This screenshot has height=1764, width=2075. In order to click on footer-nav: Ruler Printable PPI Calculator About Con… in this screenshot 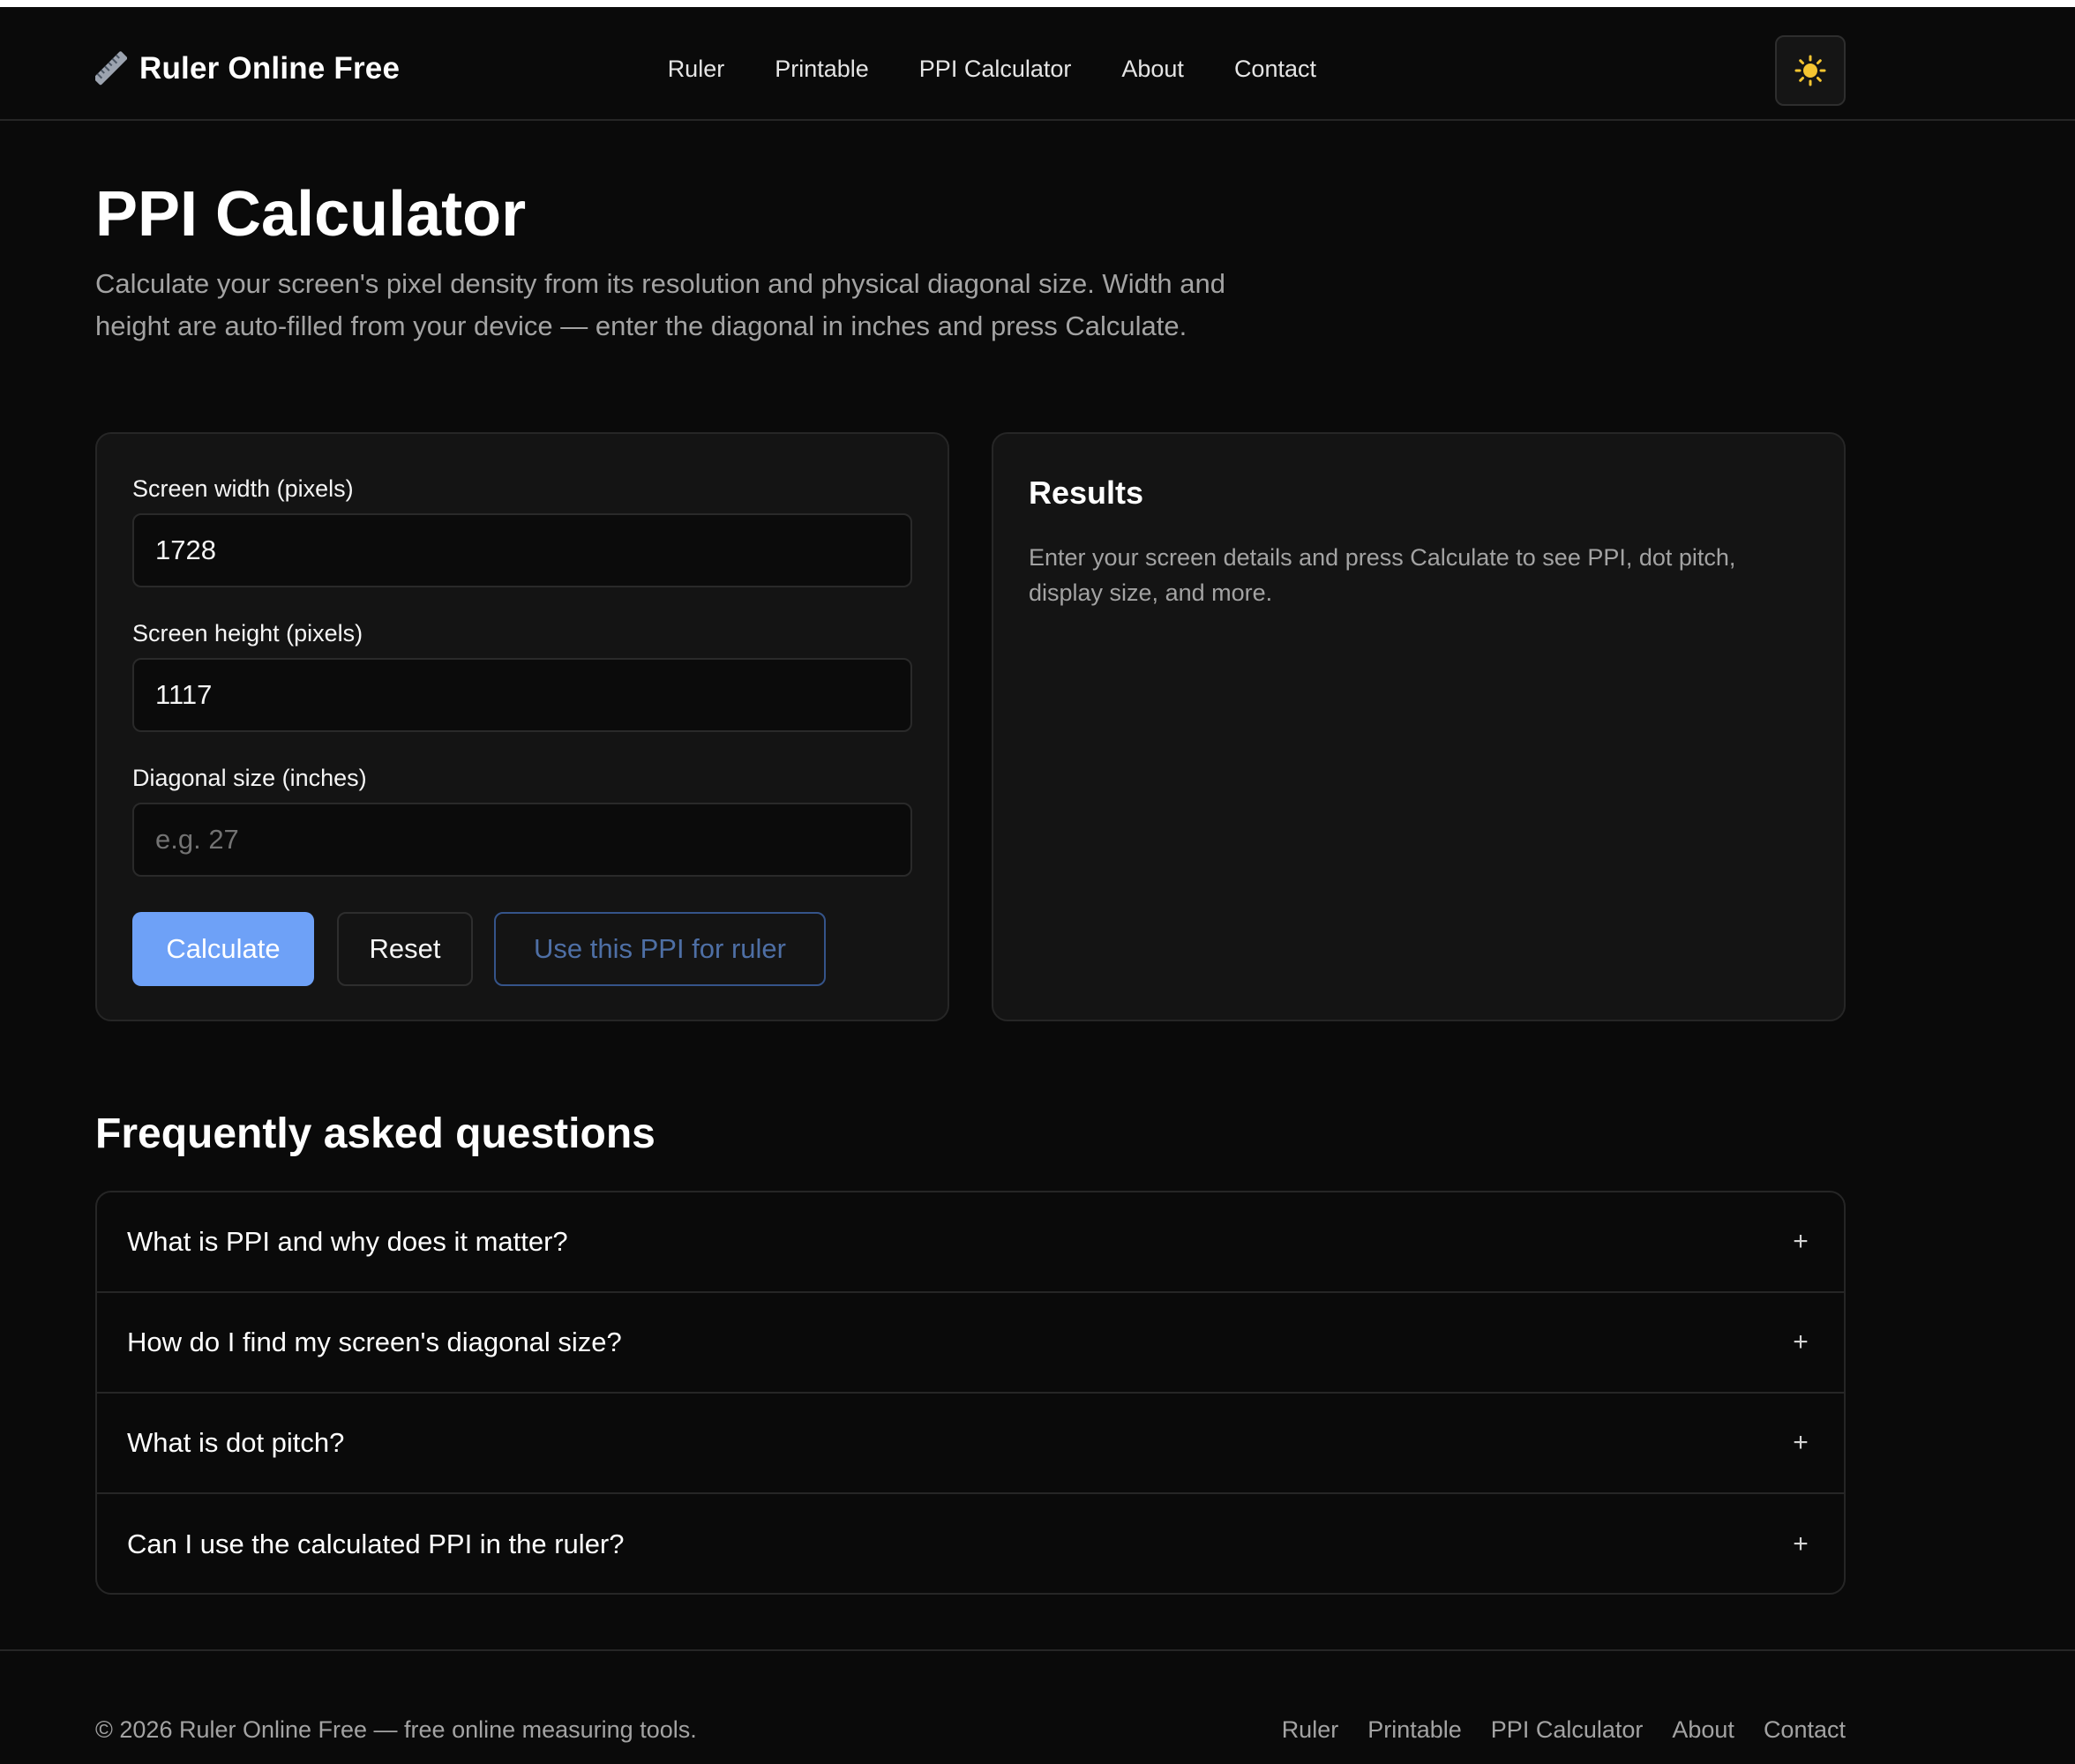, I will do `click(1549, 1729)`.